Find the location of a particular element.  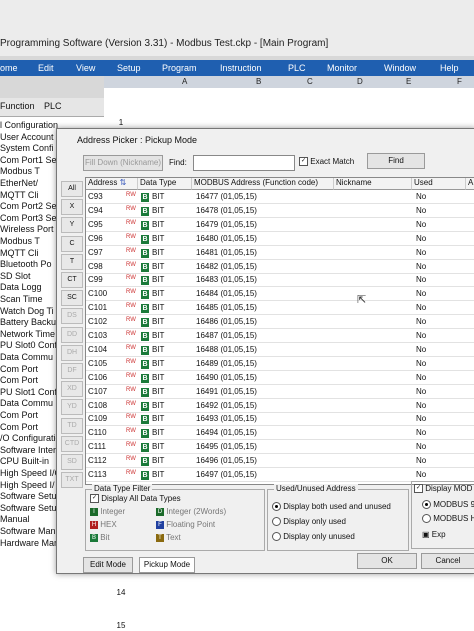

filter-button-all: All is located at coordinates (72, 189).